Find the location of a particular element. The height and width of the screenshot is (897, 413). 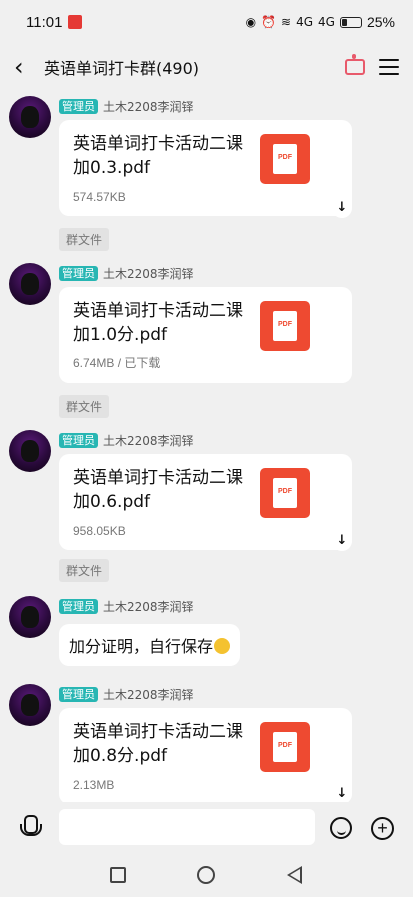

file-card: 英语单词打卡活动二课加0.8分.pdf 2.13MB PDF is located at coordinates (205, 755).